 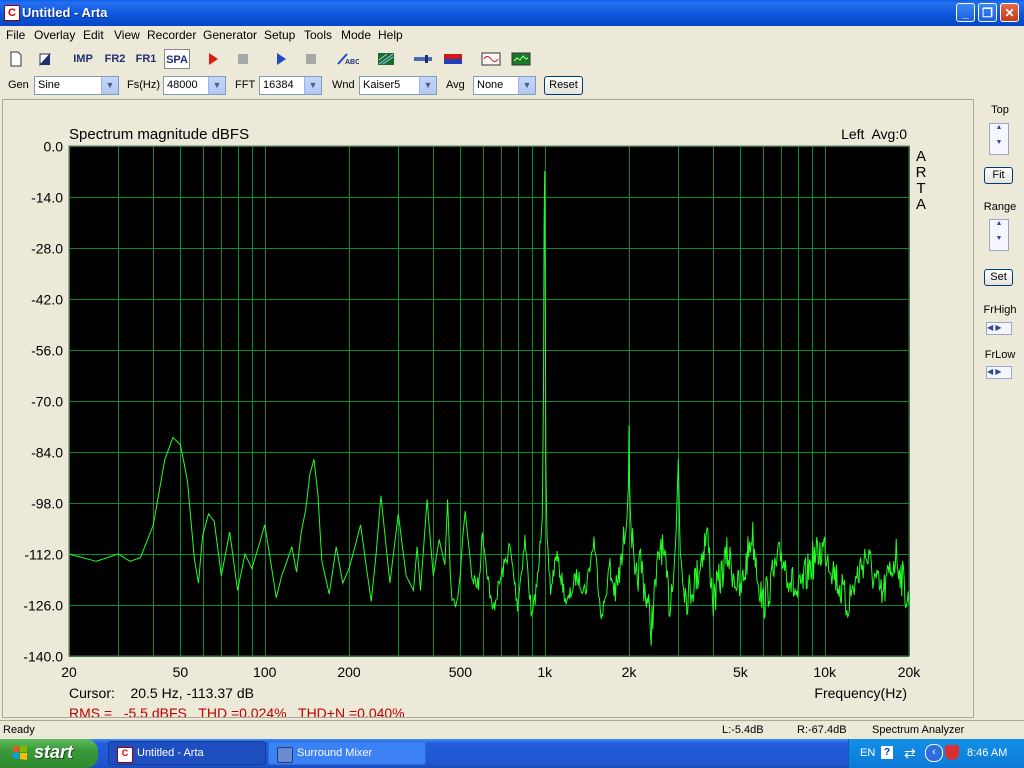 What do you see at coordinates (194, 85) in the screenshot?
I see `fs-select: 48000 ▼` at bounding box center [194, 85].